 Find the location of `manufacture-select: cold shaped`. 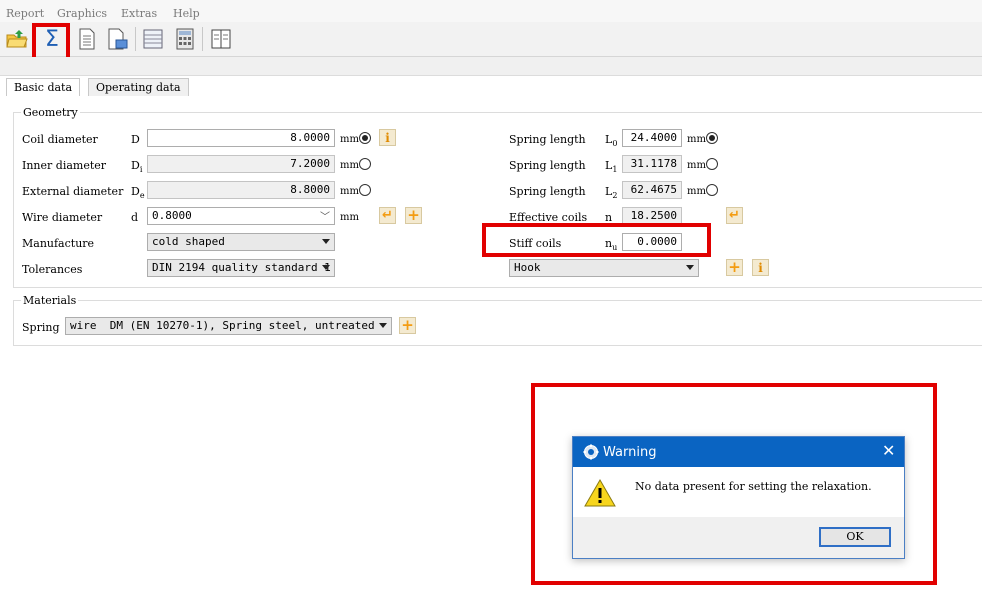

manufacture-select: cold shaped is located at coordinates (241, 242).